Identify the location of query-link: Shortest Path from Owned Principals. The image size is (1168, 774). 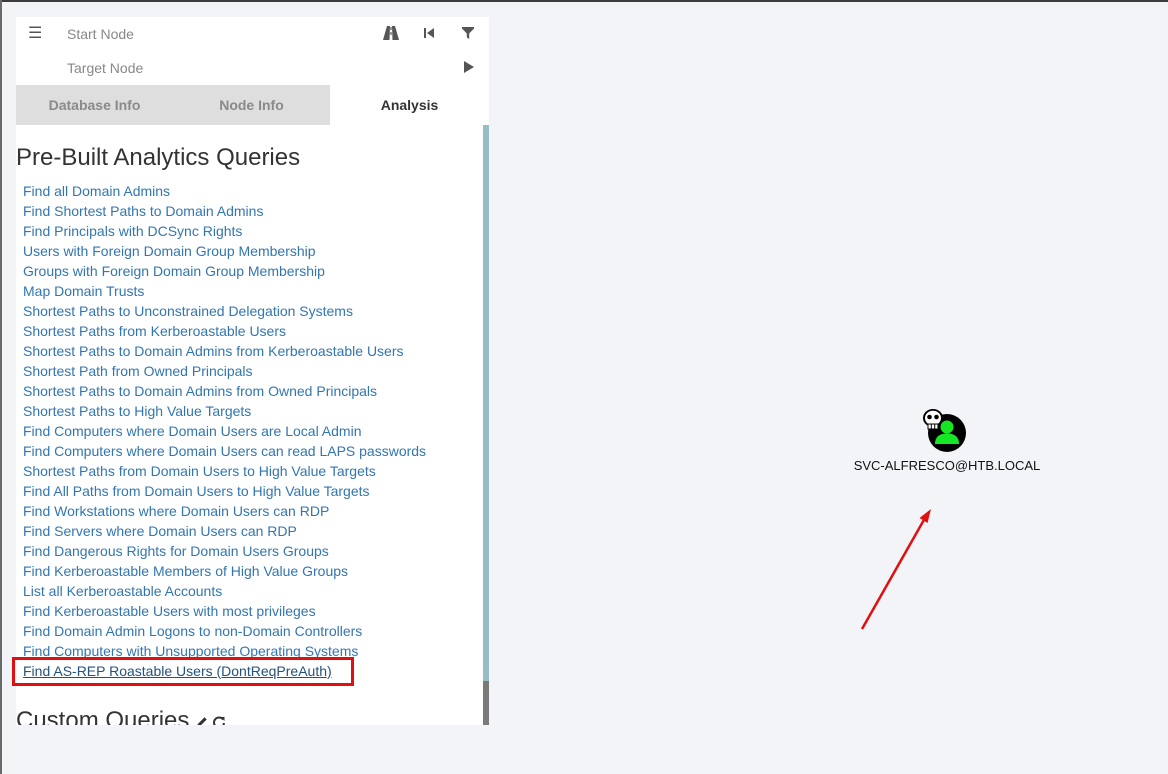
(224, 371).